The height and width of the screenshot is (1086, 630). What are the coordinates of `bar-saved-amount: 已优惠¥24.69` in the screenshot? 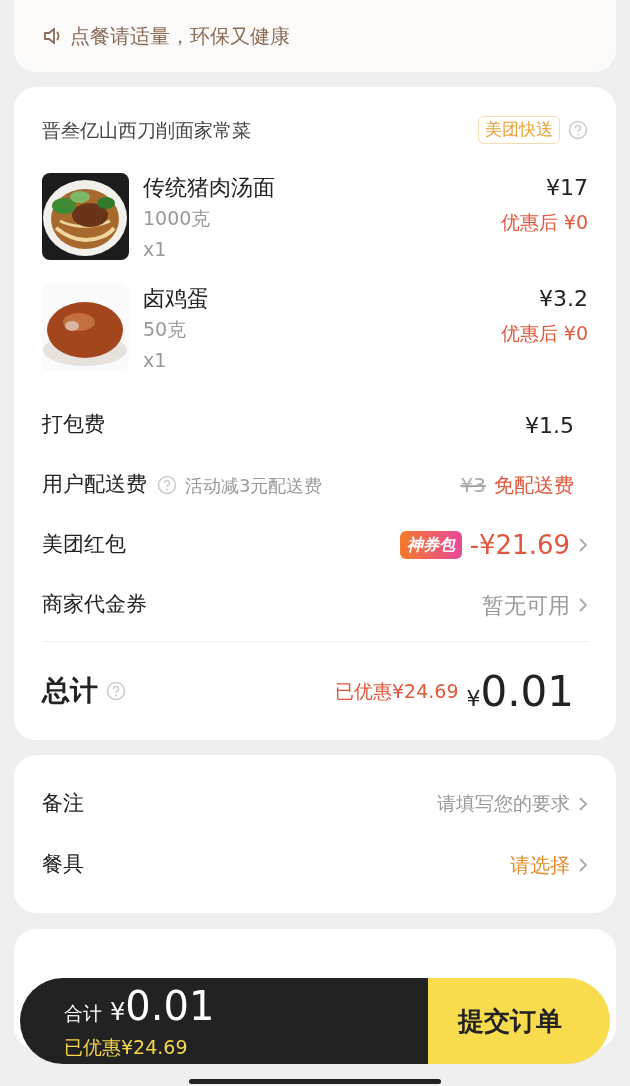 It's located at (126, 1047).